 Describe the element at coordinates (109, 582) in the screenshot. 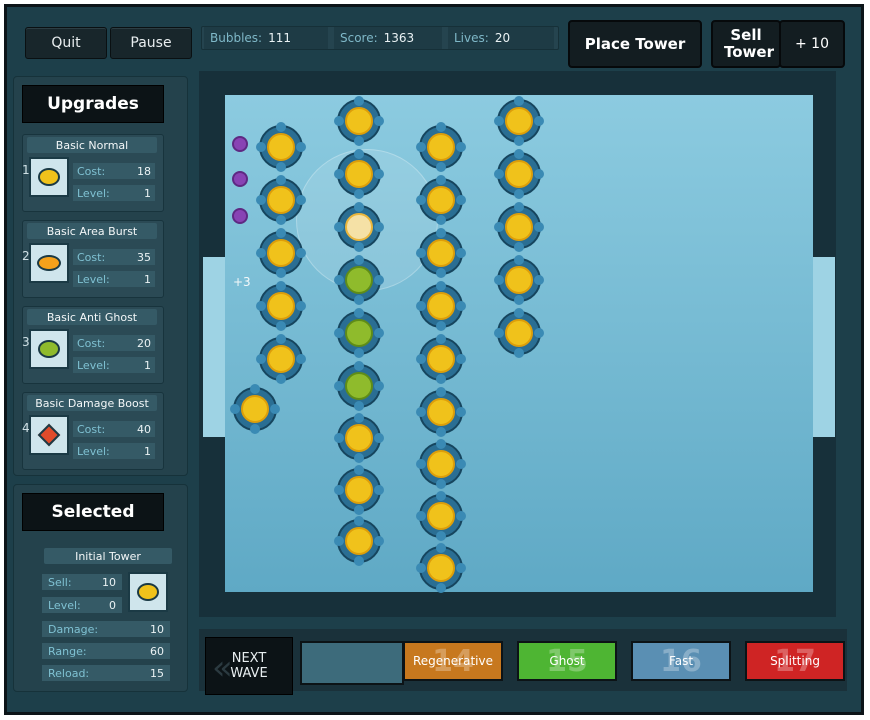

I see `sell-value: 10` at that location.